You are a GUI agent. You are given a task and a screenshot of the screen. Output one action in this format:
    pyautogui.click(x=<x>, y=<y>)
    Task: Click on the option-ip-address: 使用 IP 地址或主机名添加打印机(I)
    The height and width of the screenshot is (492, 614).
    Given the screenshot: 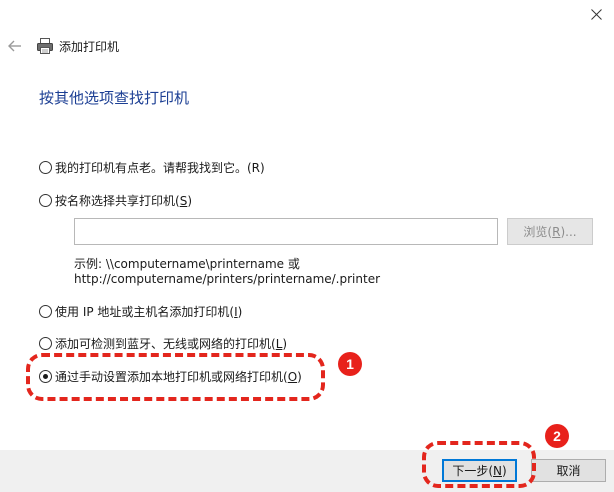 What is the action you would take?
    pyautogui.click(x=140, y=311)
    